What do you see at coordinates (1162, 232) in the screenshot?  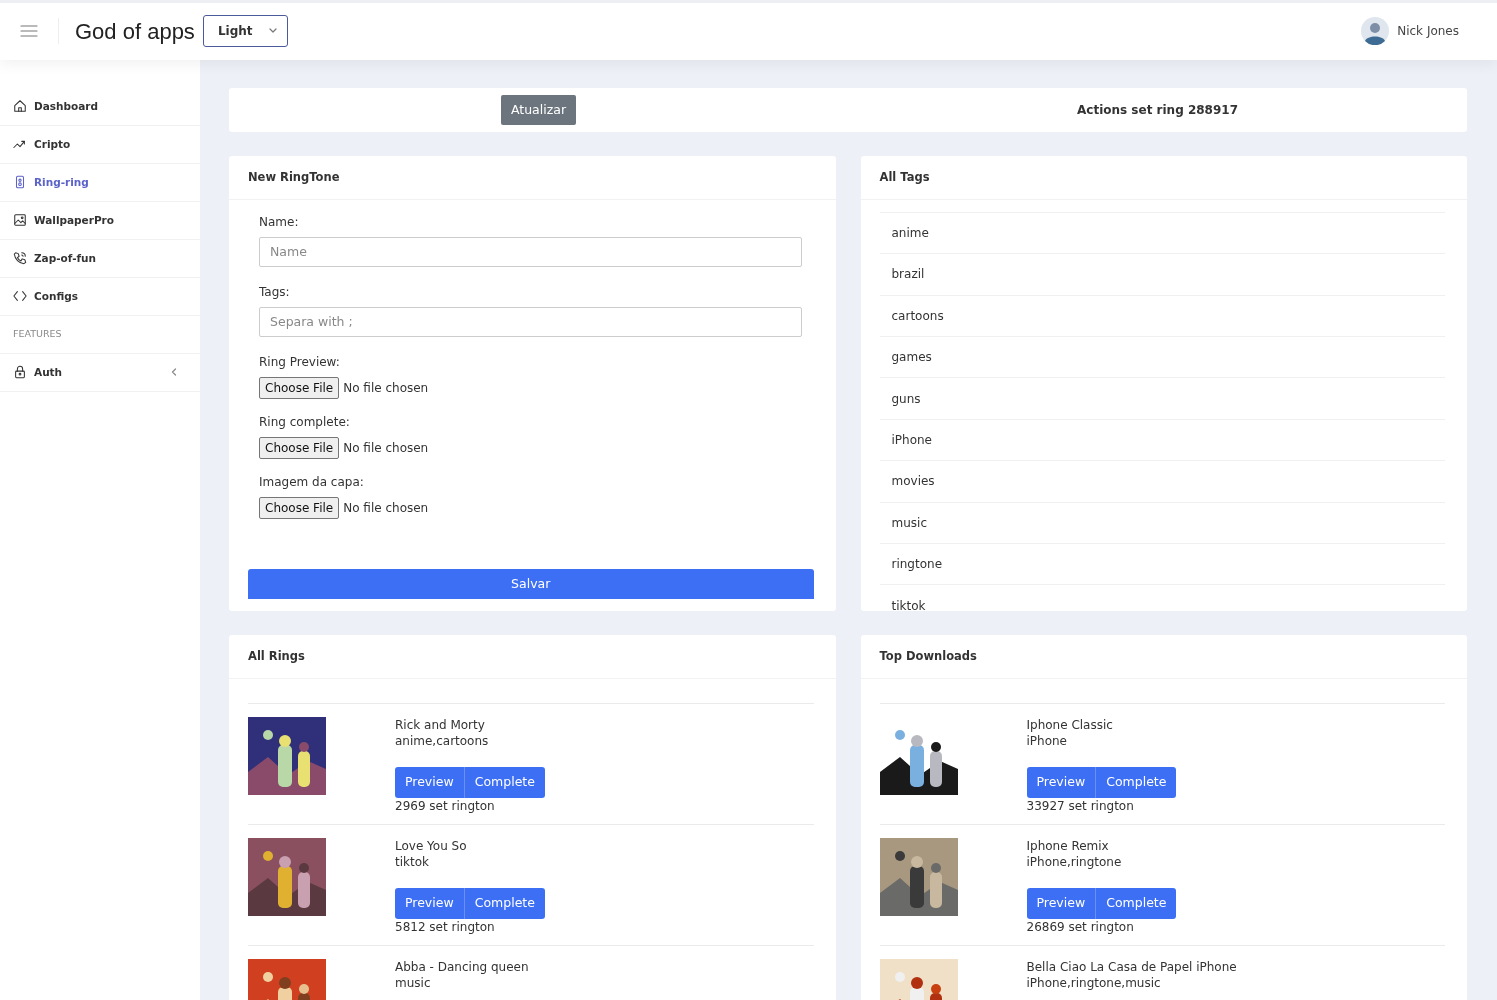 I see `tag-item: anime` at bounding box center [1162, 232].